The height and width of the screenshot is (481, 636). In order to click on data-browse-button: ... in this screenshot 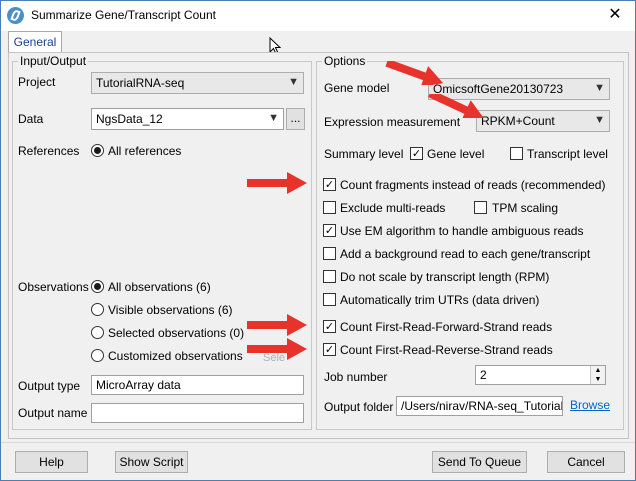, I will do `click(295, 119)`.